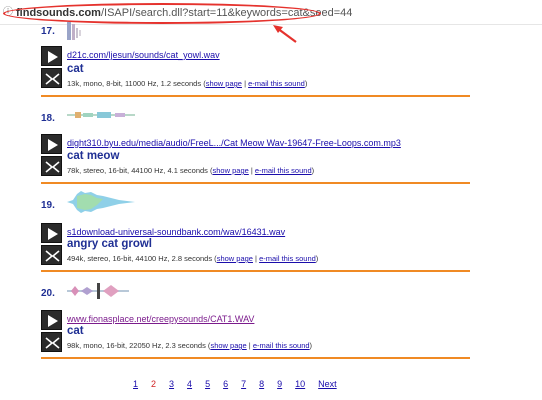  I want to click on sound-metadata-text: 13k, mono, 8-bit, 11000 Hz, 1.2 seconds, so click(134, 83).